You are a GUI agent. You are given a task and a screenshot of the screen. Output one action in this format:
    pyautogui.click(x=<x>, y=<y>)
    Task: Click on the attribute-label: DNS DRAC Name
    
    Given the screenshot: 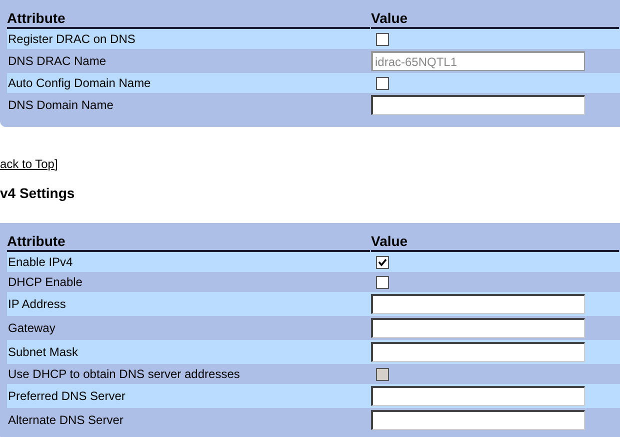 What is the action you would take?
    pyautogui.click(x=57, y=61)
    